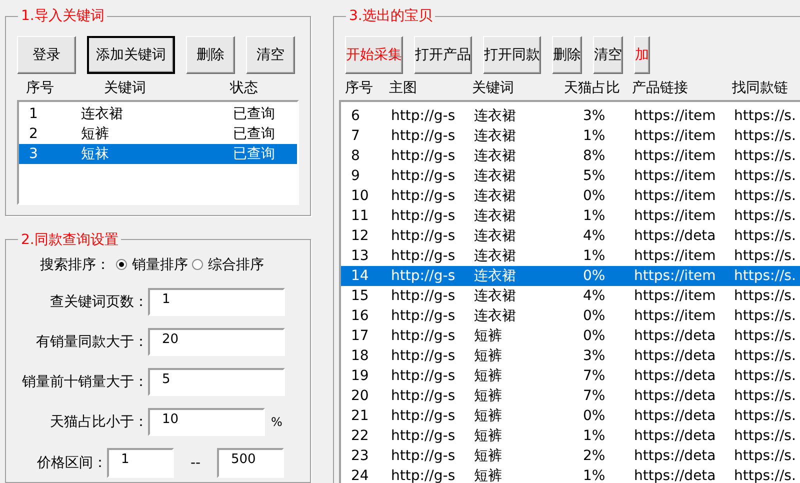 The height and width of the screenshot is (483, 800). Describe the element at coordinates (276, 421) in the screenshot. I see `unit-label: %` at that location.